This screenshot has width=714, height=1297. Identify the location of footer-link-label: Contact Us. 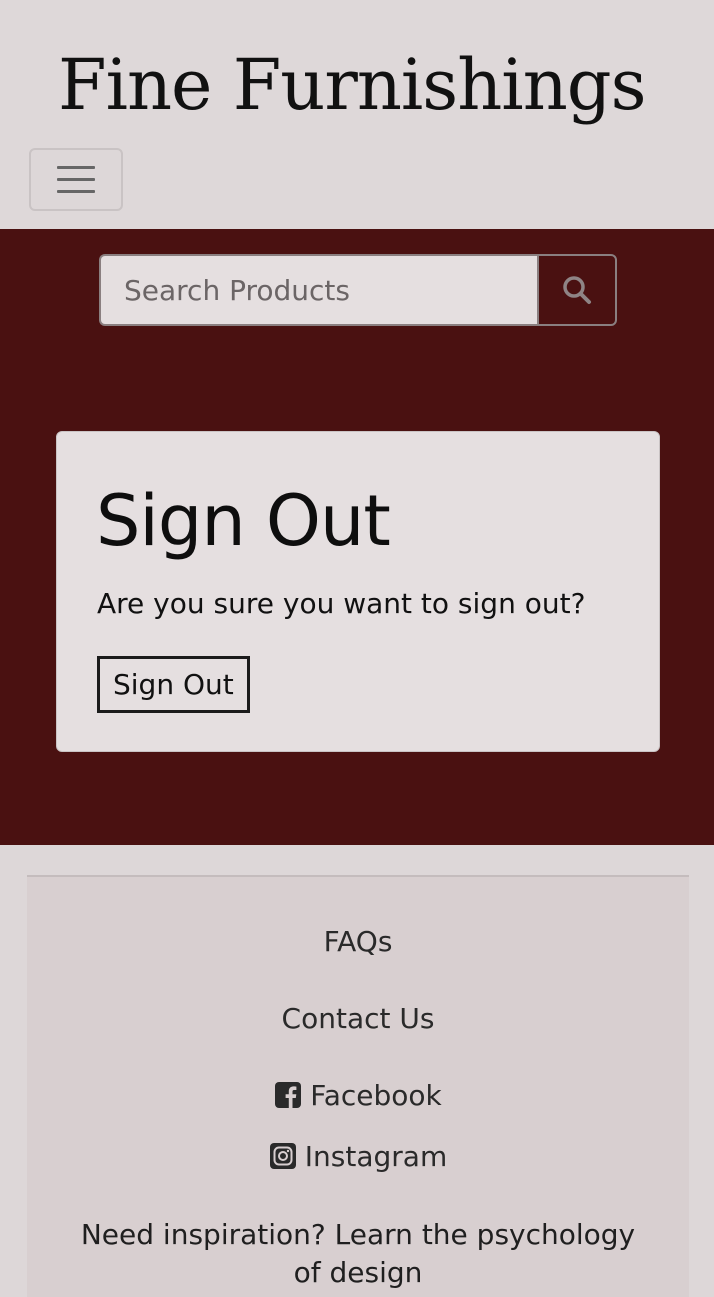
(358, 1018).